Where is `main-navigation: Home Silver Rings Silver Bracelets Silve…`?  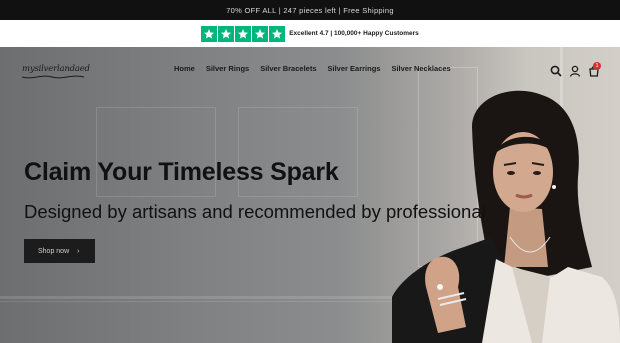
main-navigation: Home Silver Rings Silver Bracelets Silve… is located at coordinates (312, 68).